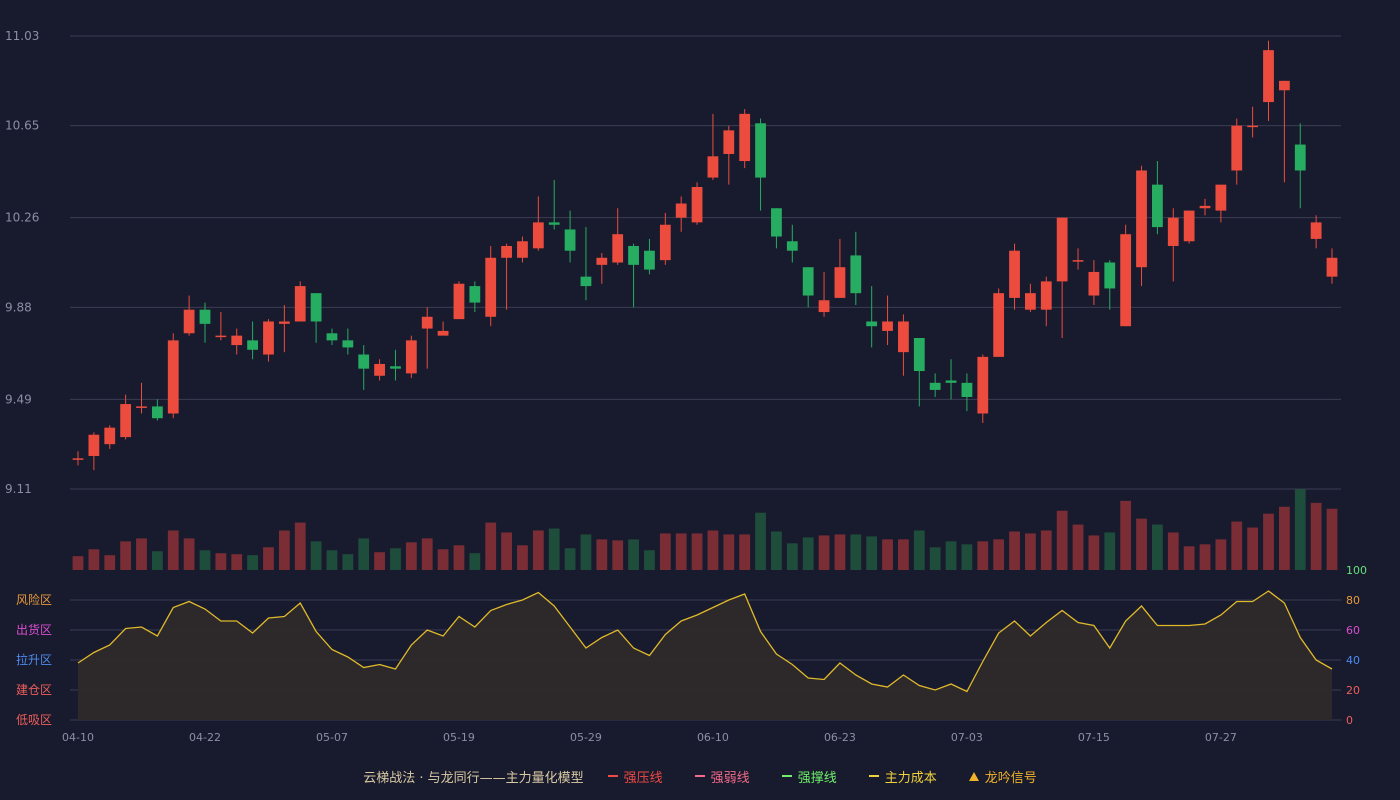 The width and height of the screenshot is (1400, 800). Describe the element at coordinates (1353, 660) in the screenshot. I see `indicator-tick-label: 40` at that location.